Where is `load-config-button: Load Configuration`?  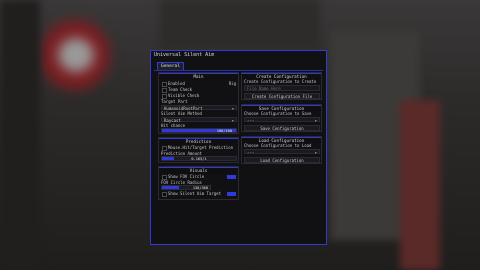 load-config-button: Load Configuration is located at coordinates (282, 160).